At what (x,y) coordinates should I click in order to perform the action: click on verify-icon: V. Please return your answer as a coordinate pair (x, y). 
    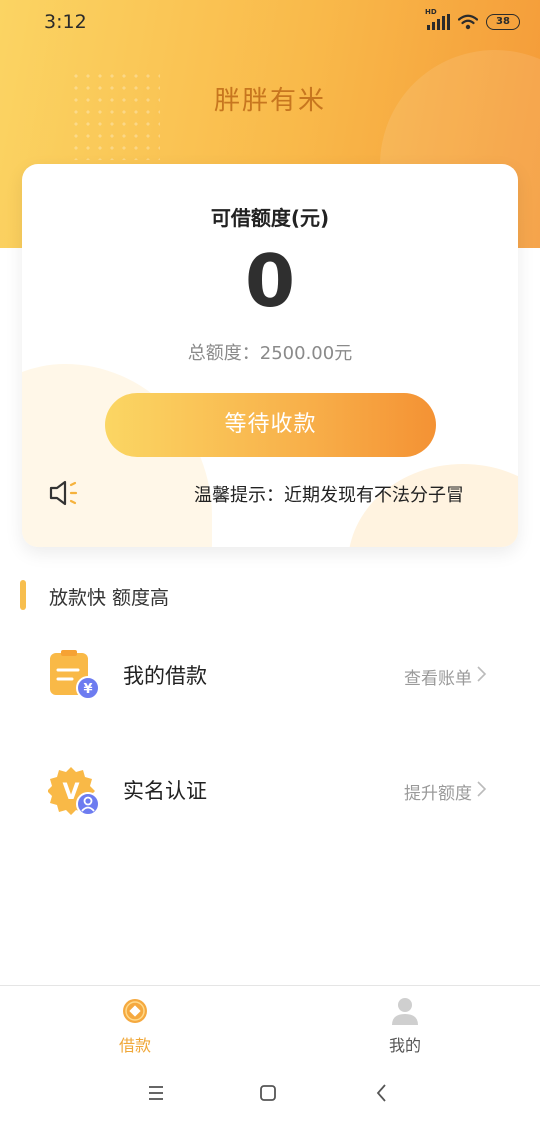
    Looking at the image, I should click on (74, 791).